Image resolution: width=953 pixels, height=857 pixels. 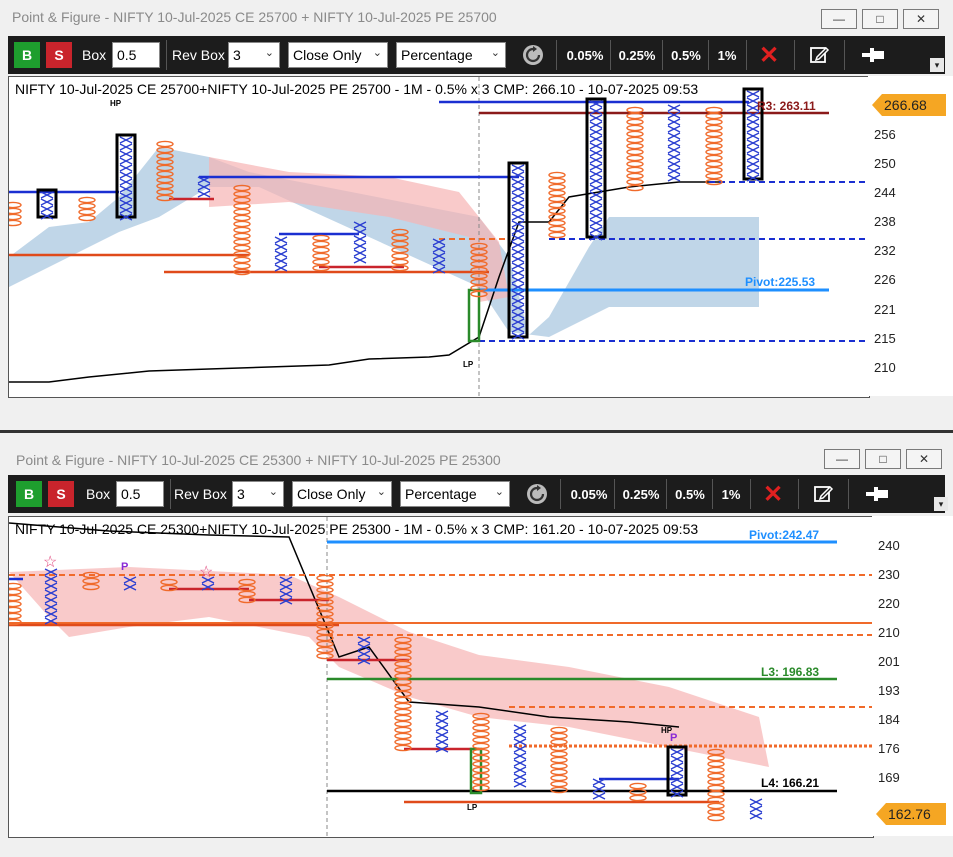 I want to click on hp-marker: HP, so click(x=116, y=103).